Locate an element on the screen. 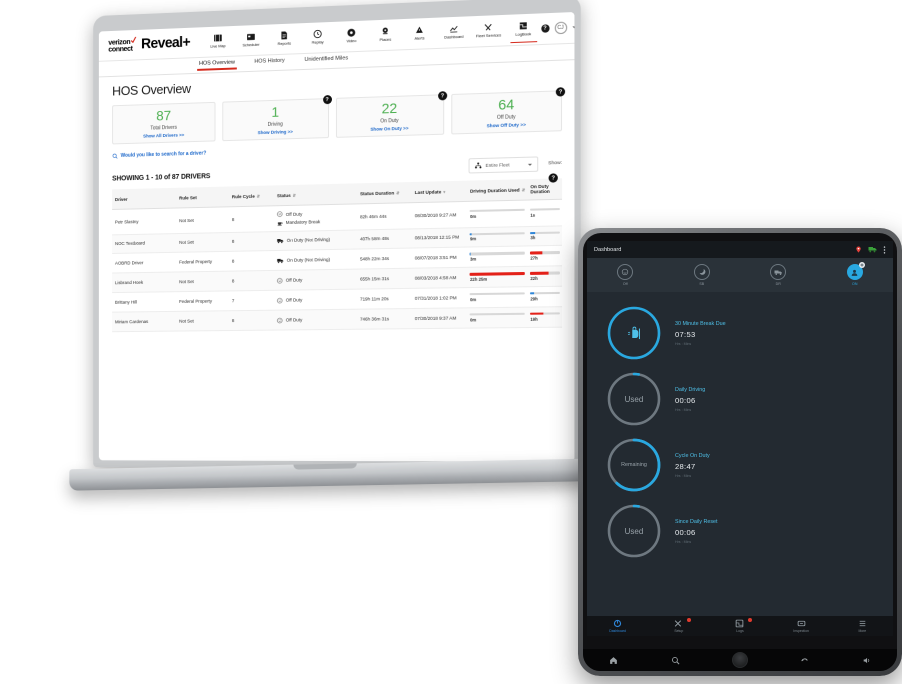  stat-link: Show All Drivers >> is located at coordinates (163, 135).